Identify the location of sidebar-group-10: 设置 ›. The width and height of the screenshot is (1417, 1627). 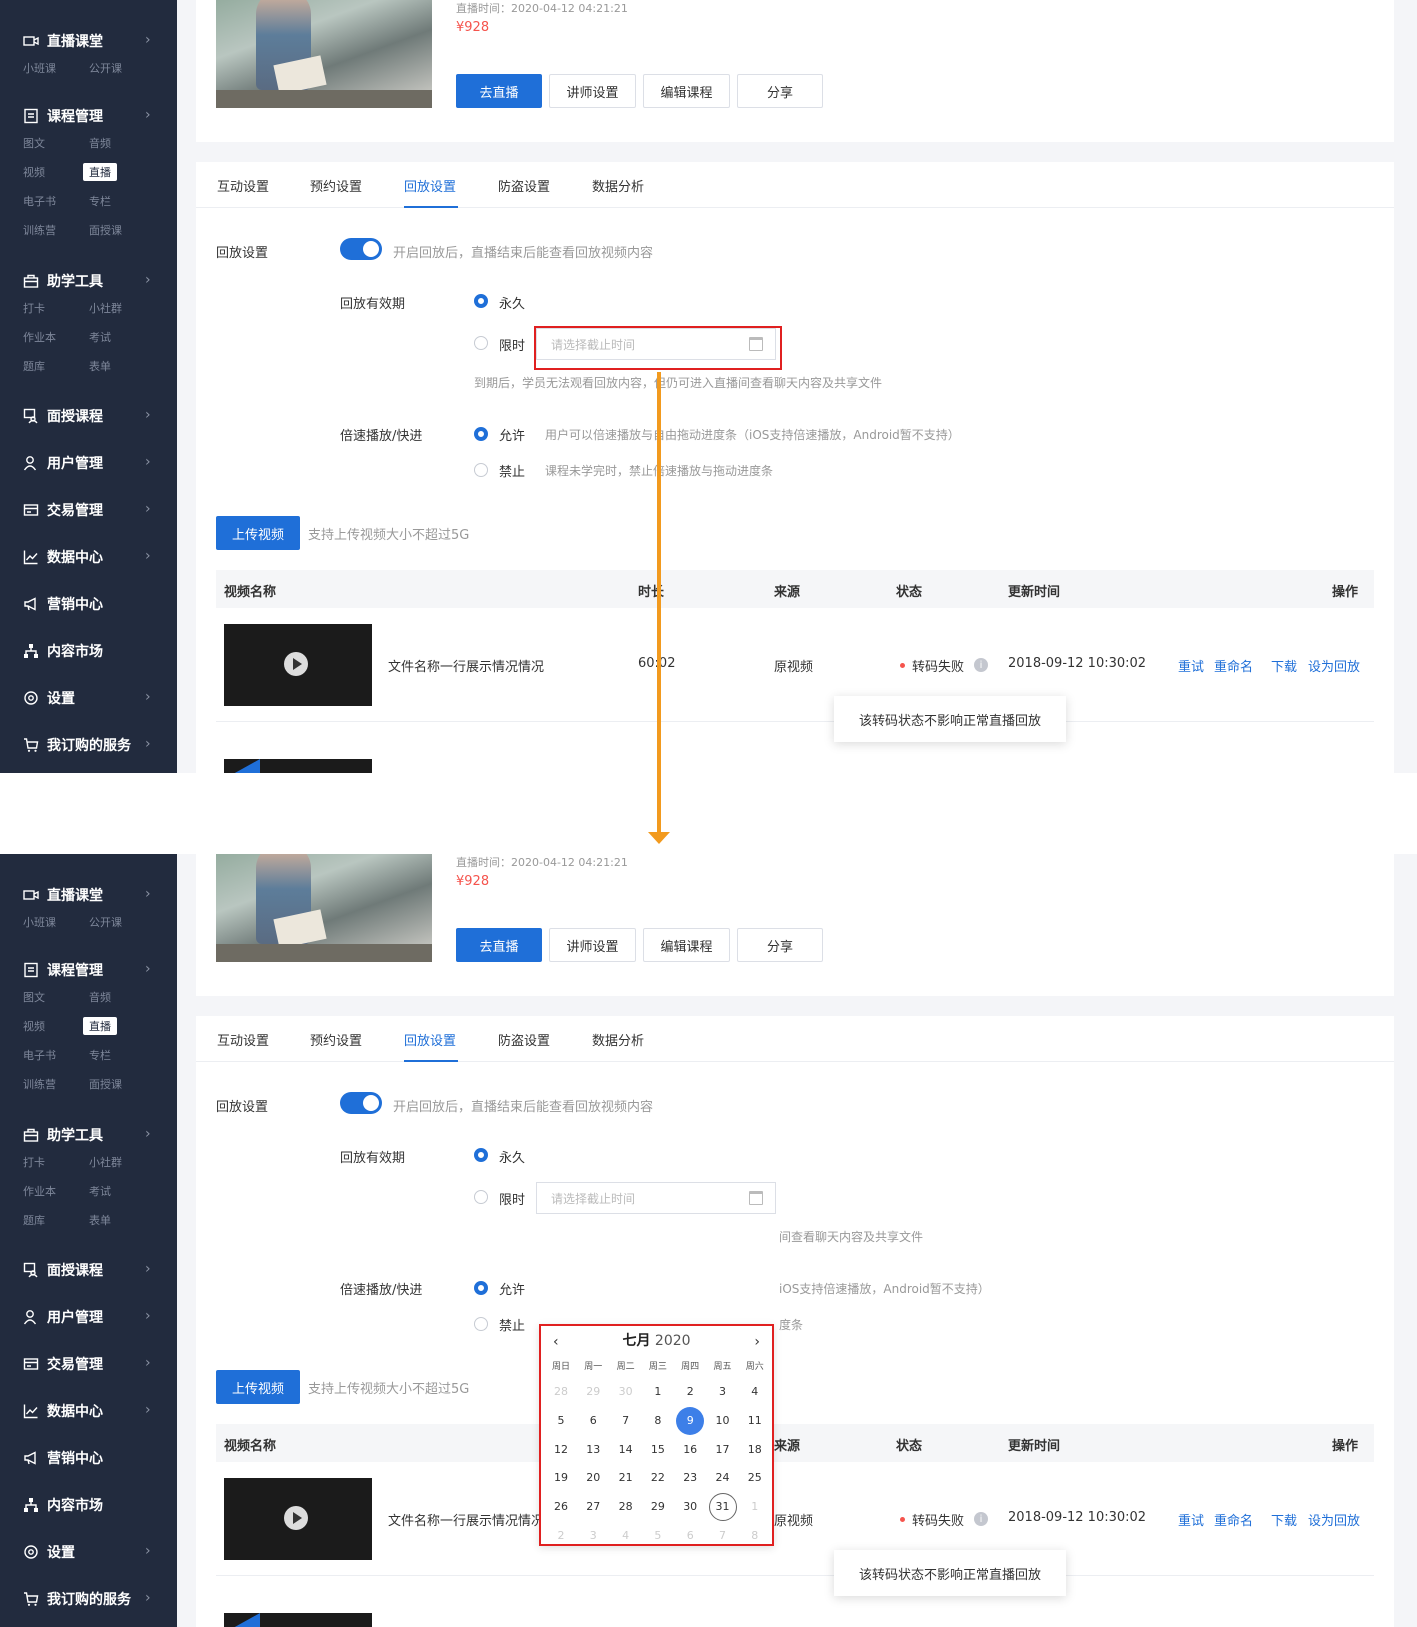
(88, 698).